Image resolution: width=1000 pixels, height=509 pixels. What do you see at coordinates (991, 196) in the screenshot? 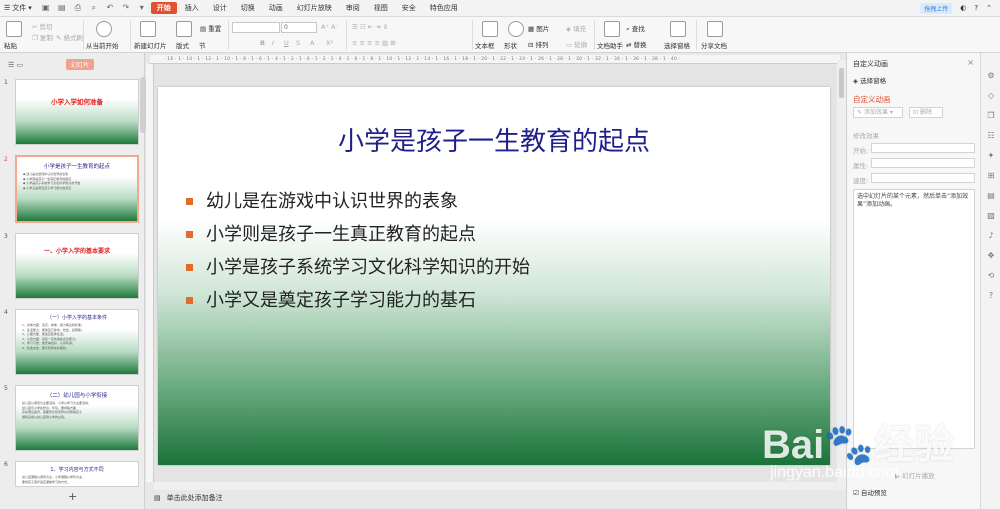
I see `layout-icon: ▤` at bounding box center [991, 196].